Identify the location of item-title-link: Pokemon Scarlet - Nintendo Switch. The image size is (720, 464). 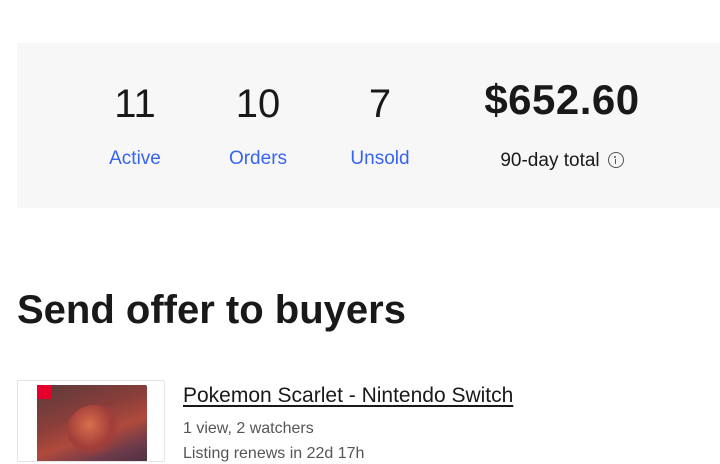
(348, 396).